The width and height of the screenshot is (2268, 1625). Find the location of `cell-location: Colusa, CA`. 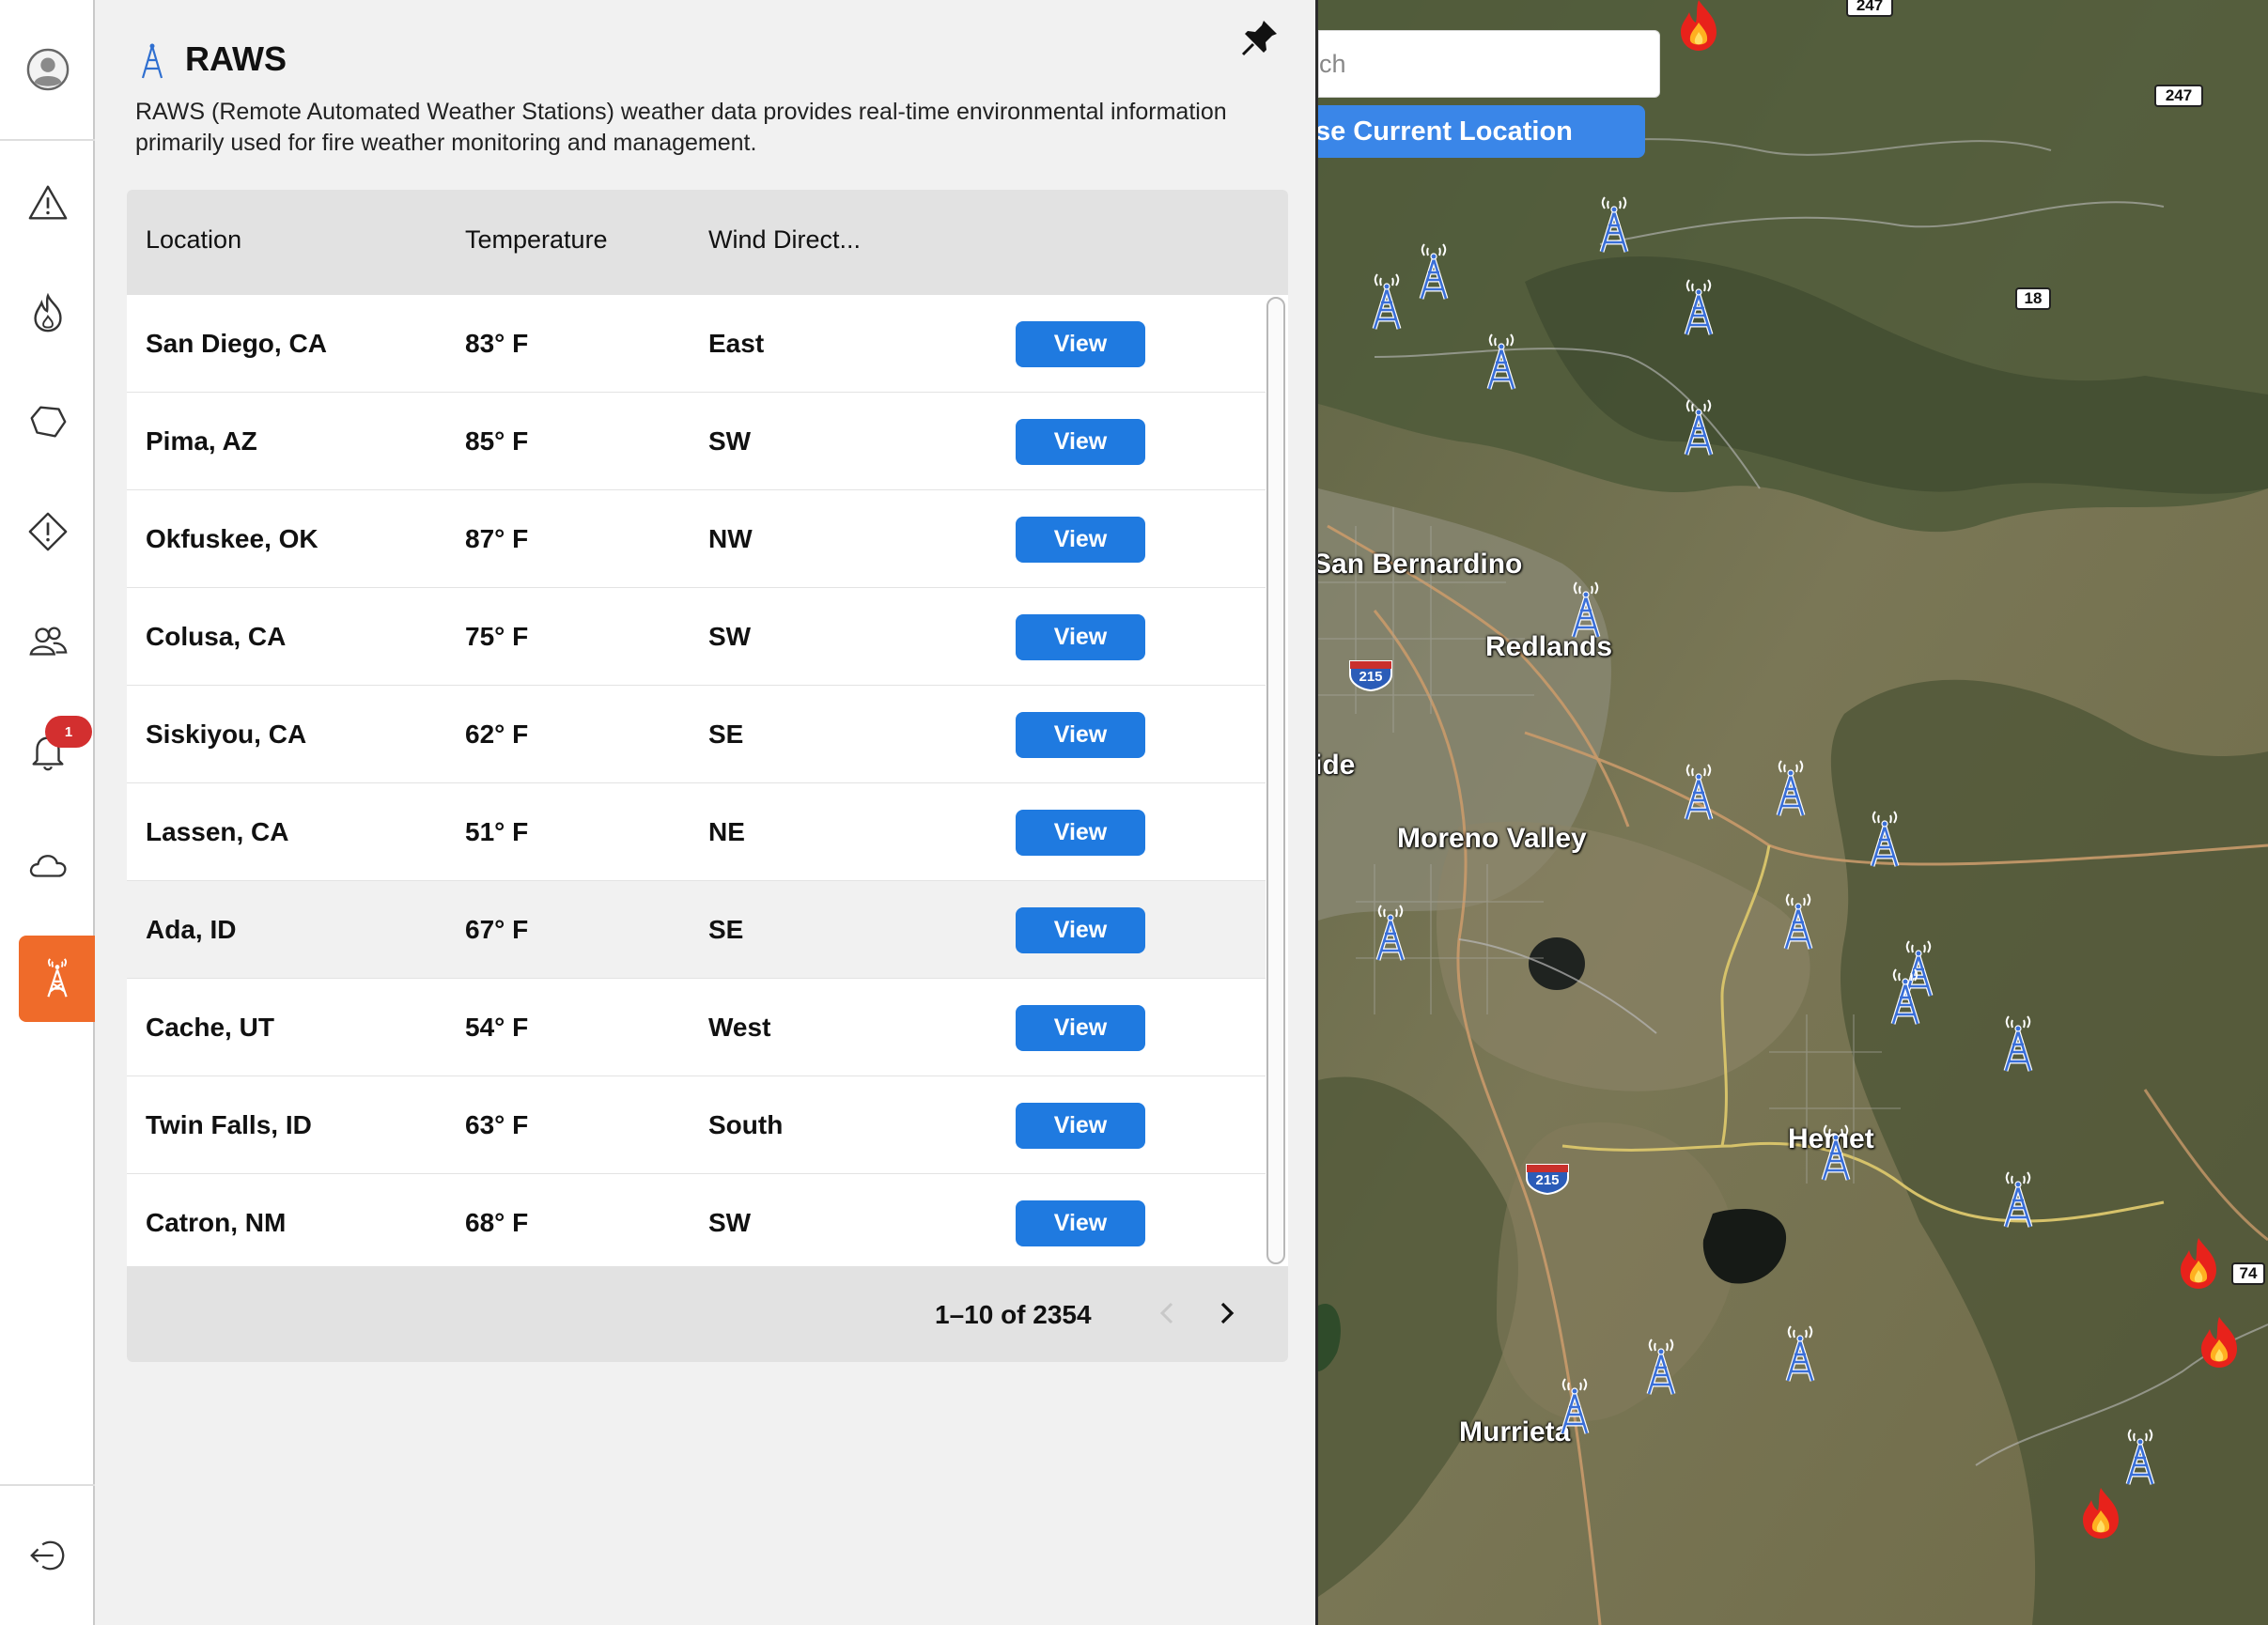

cell-location: Colusa, CA is located at coordinates (216, 636).